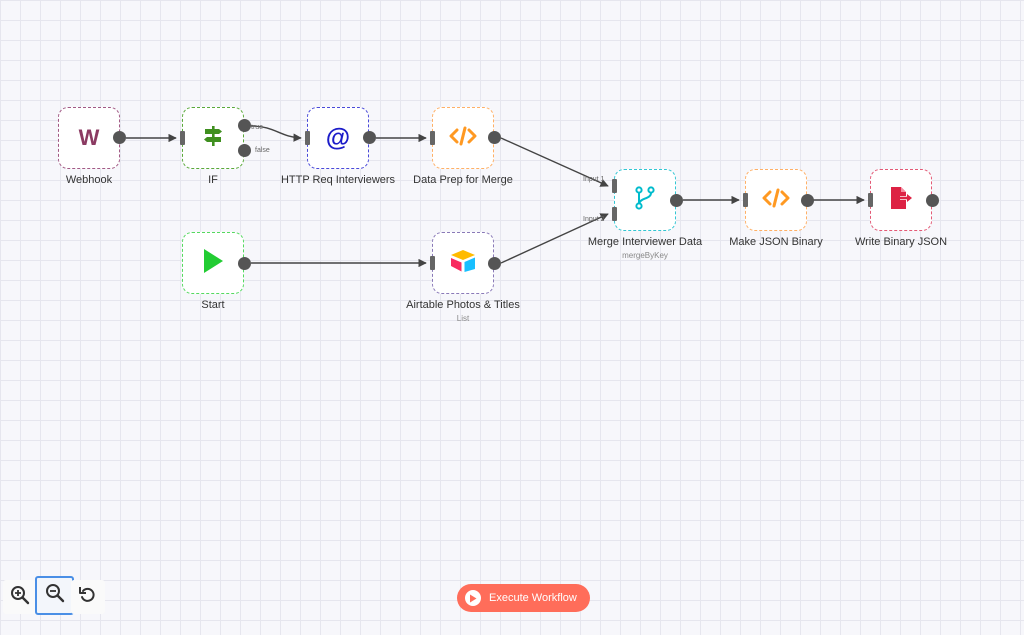 This screenshot has height=635, width=1024. Describe the element at coordinates (676, 200) in the screenshot. I see `merge-output-port` at that location.